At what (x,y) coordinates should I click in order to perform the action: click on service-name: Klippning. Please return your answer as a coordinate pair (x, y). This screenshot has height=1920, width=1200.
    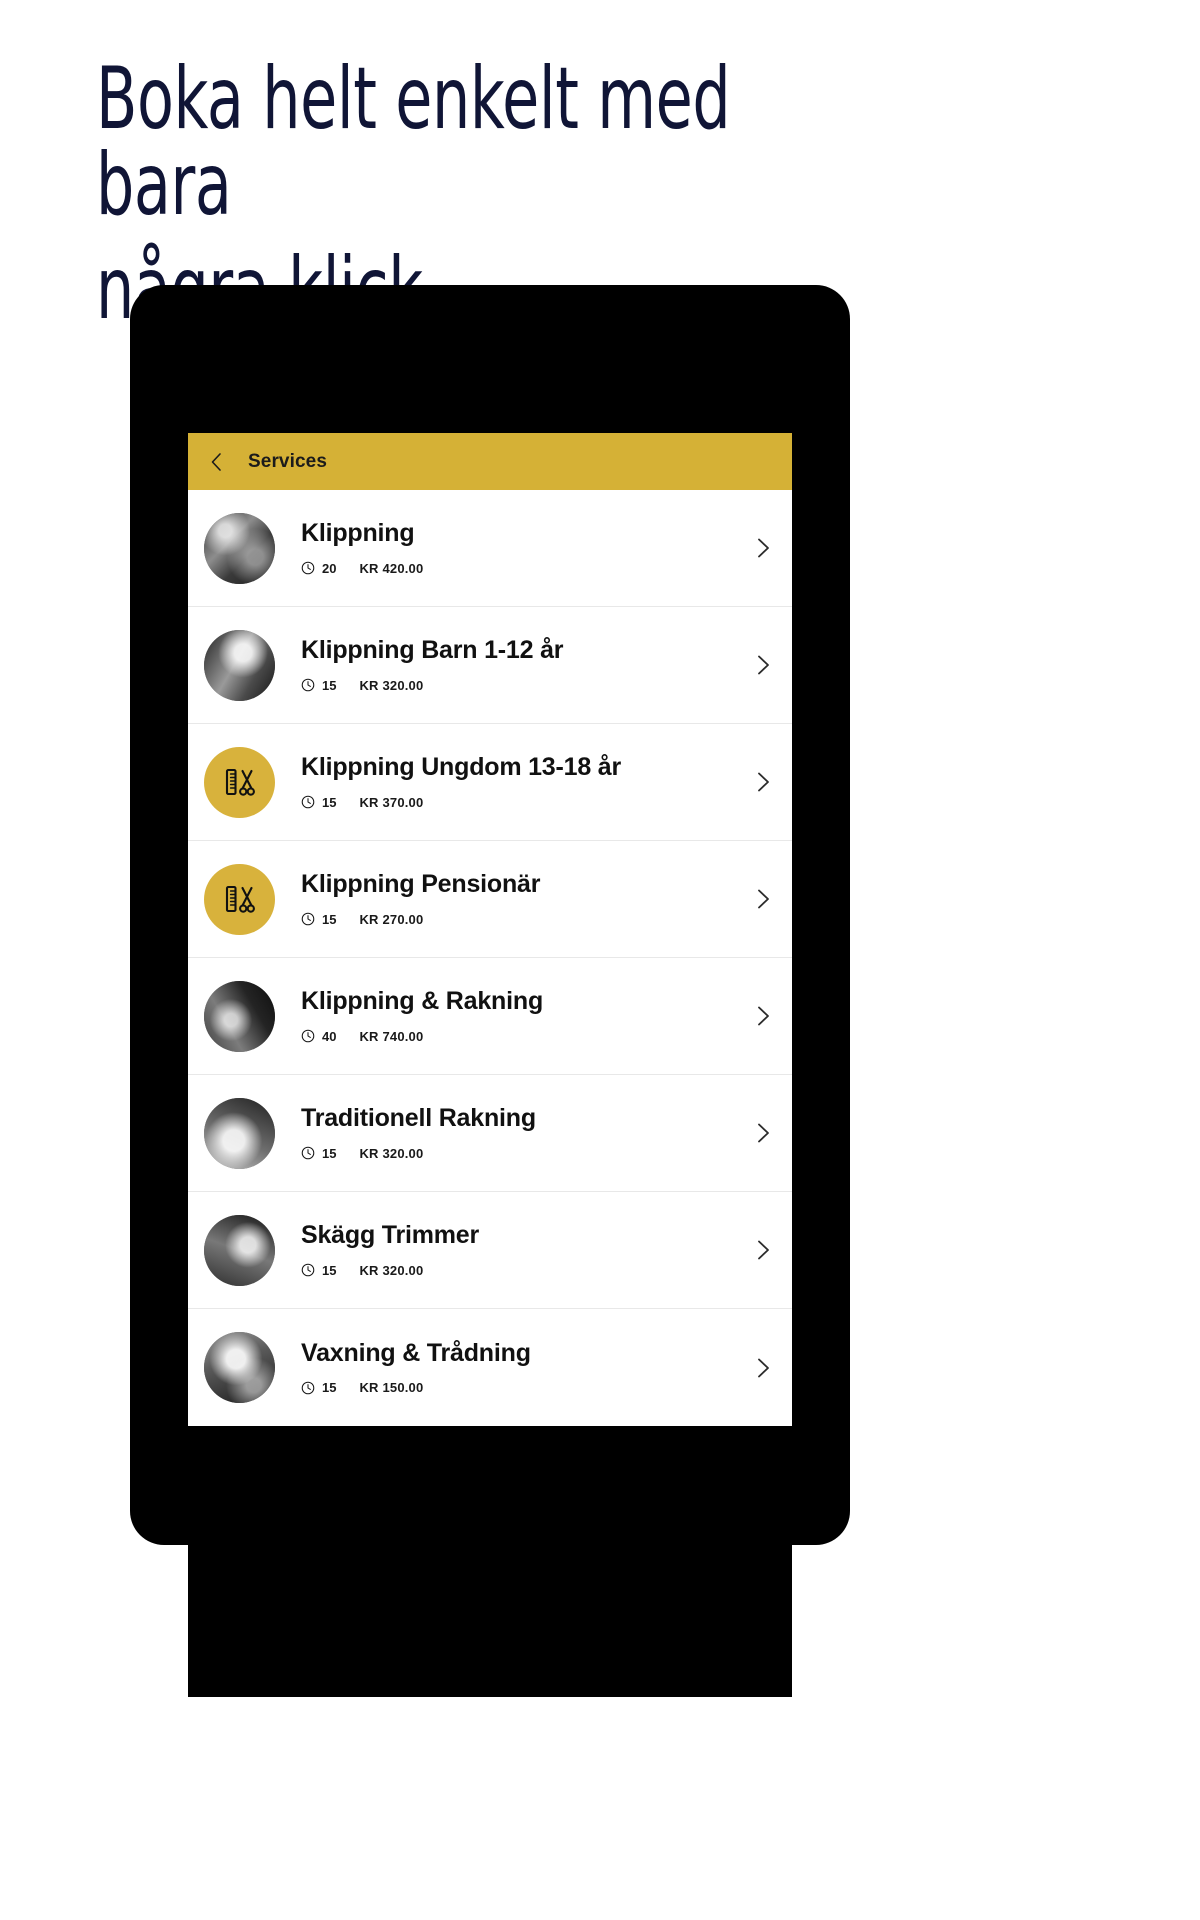
    Looking at the image, I should click on (358, 533).